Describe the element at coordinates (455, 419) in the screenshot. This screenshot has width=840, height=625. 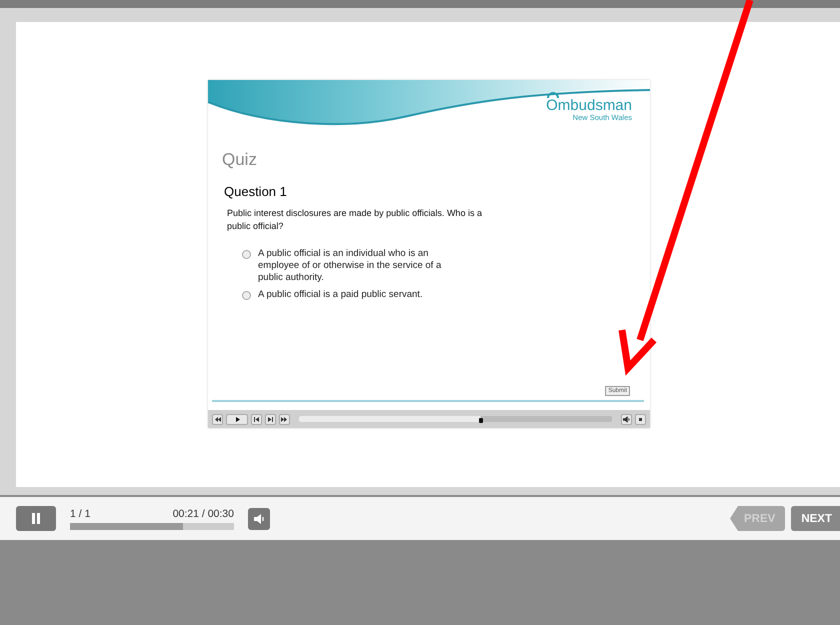
I see `seek-track` at that location.